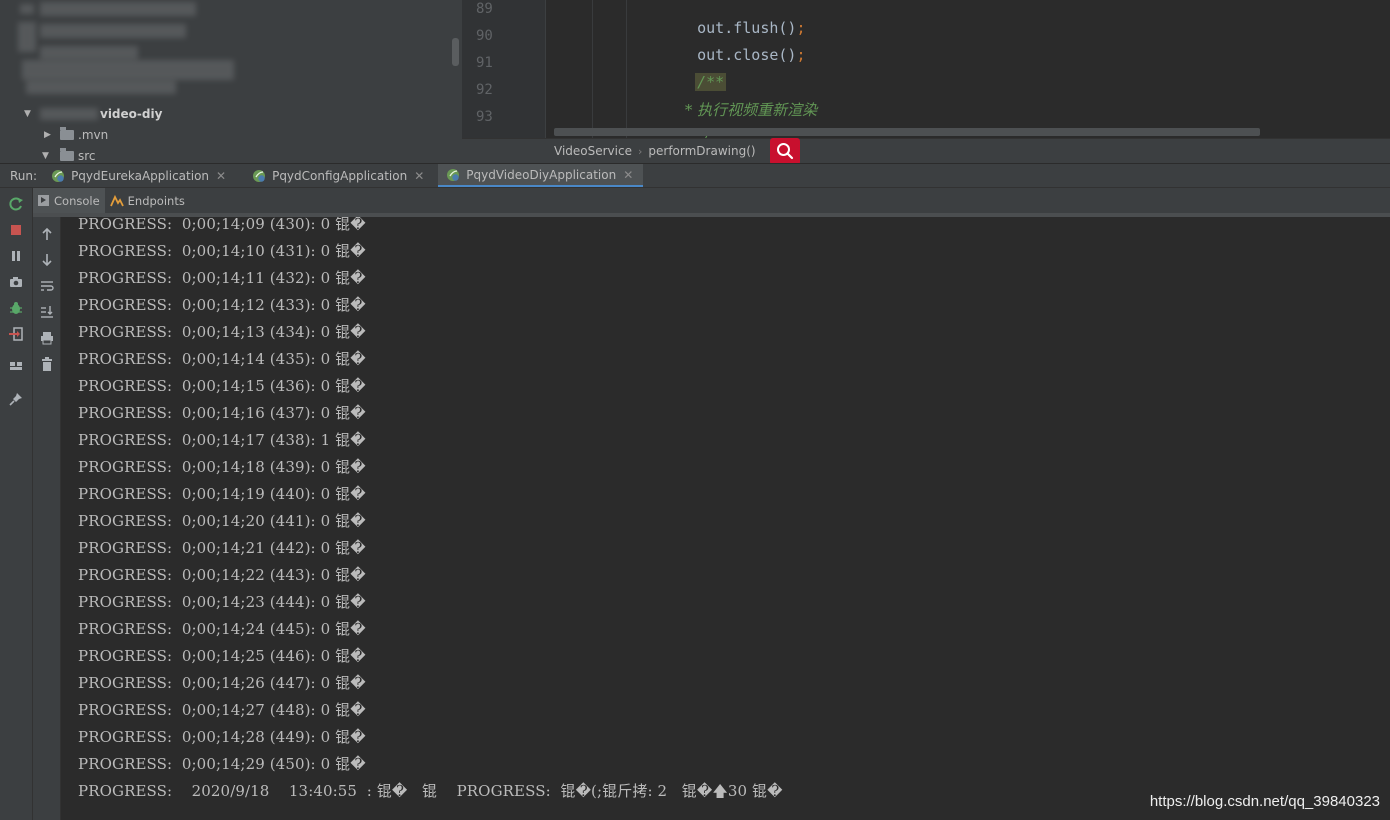  What do you see at coordinates (801, 55) in the screenshot?
I see `code-semicolon: ;` at bounding box center [801, 55].